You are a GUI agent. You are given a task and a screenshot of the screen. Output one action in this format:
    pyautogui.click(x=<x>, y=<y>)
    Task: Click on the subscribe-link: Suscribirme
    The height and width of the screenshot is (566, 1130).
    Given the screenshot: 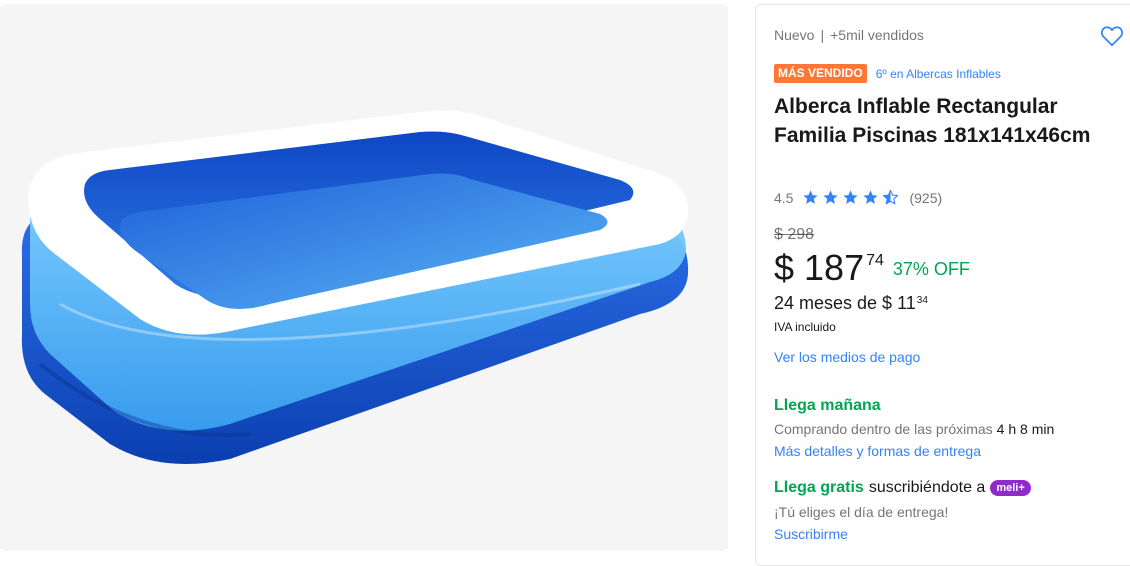 What is the action you would take?
    pyautogui.click(x=811, y=534)
    